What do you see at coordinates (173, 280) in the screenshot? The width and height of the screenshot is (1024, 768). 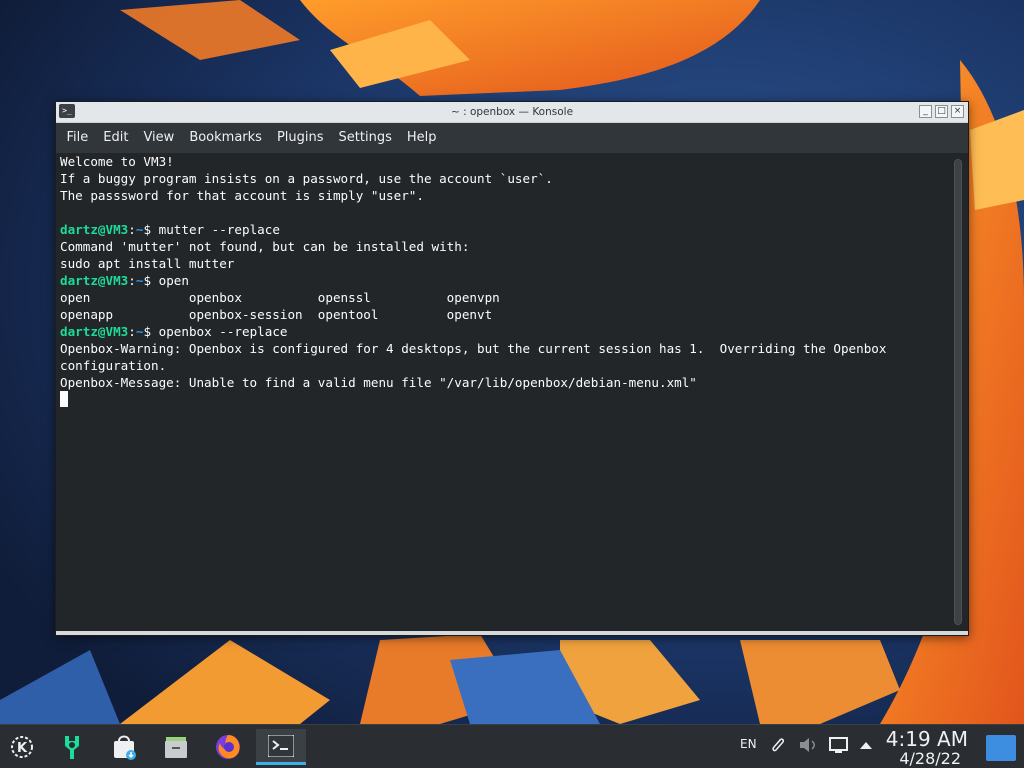 I see `command-text: open` at bounding box center [173, 280].